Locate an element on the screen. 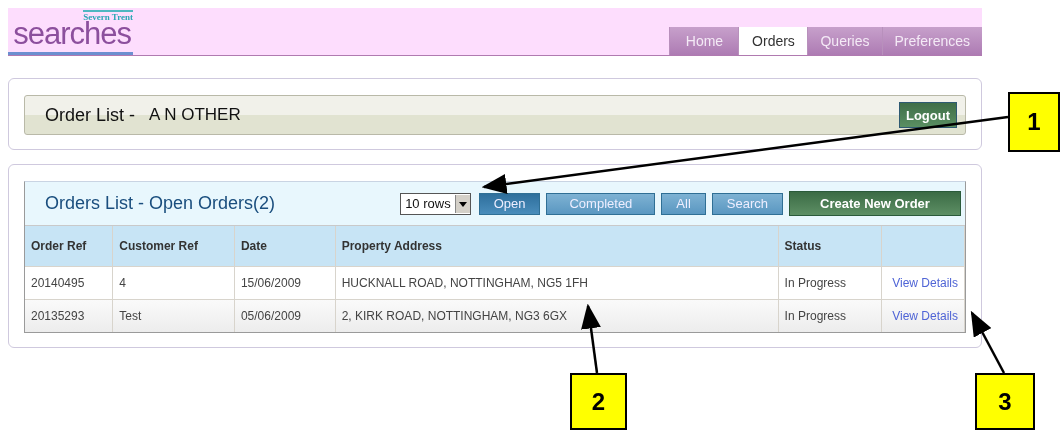 The image size is (1060, 430). table-cell: 15/06/2009 is located at coordinates (285, 283).